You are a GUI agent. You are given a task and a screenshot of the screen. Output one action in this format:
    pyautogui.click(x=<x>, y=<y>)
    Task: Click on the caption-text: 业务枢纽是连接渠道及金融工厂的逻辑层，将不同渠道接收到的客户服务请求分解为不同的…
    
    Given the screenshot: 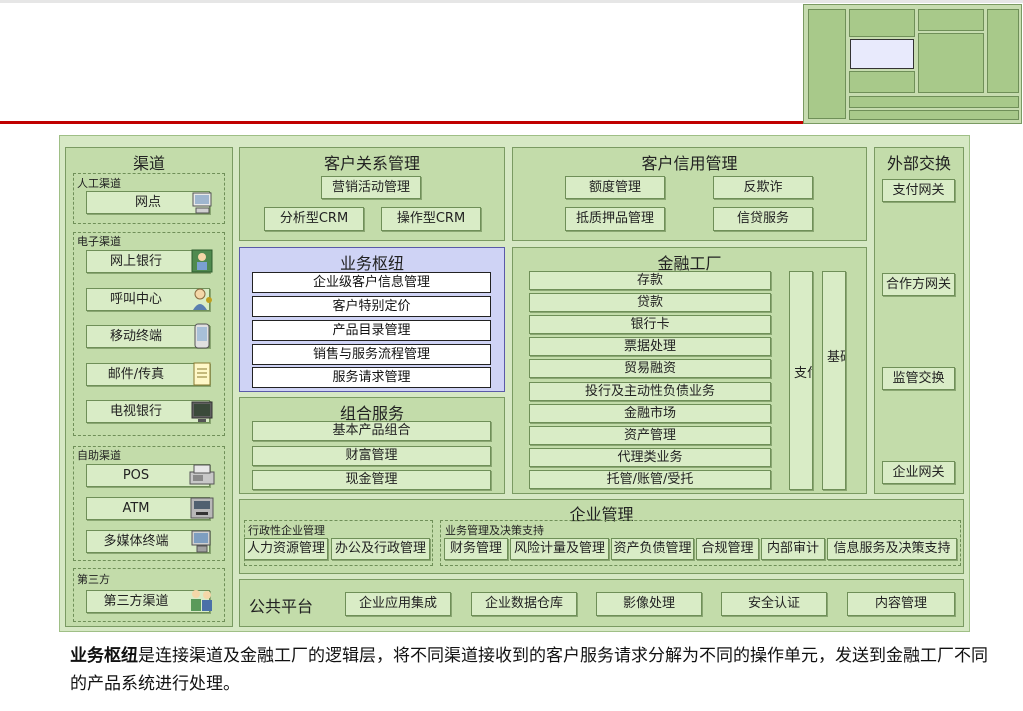 What is the action you would take?
    pyautogui.click(x=535, y=670)
    